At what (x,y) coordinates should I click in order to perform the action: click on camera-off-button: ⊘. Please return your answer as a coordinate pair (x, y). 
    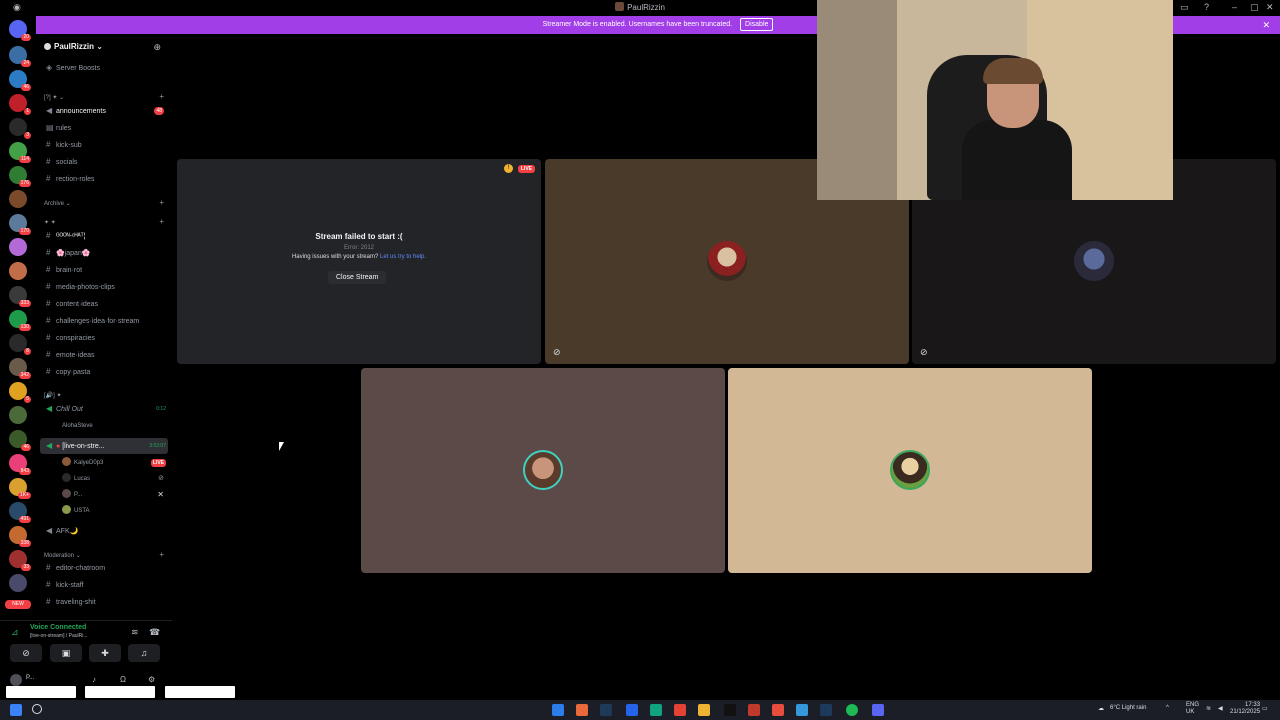
    Looking at the image, I should click on (26, 653).